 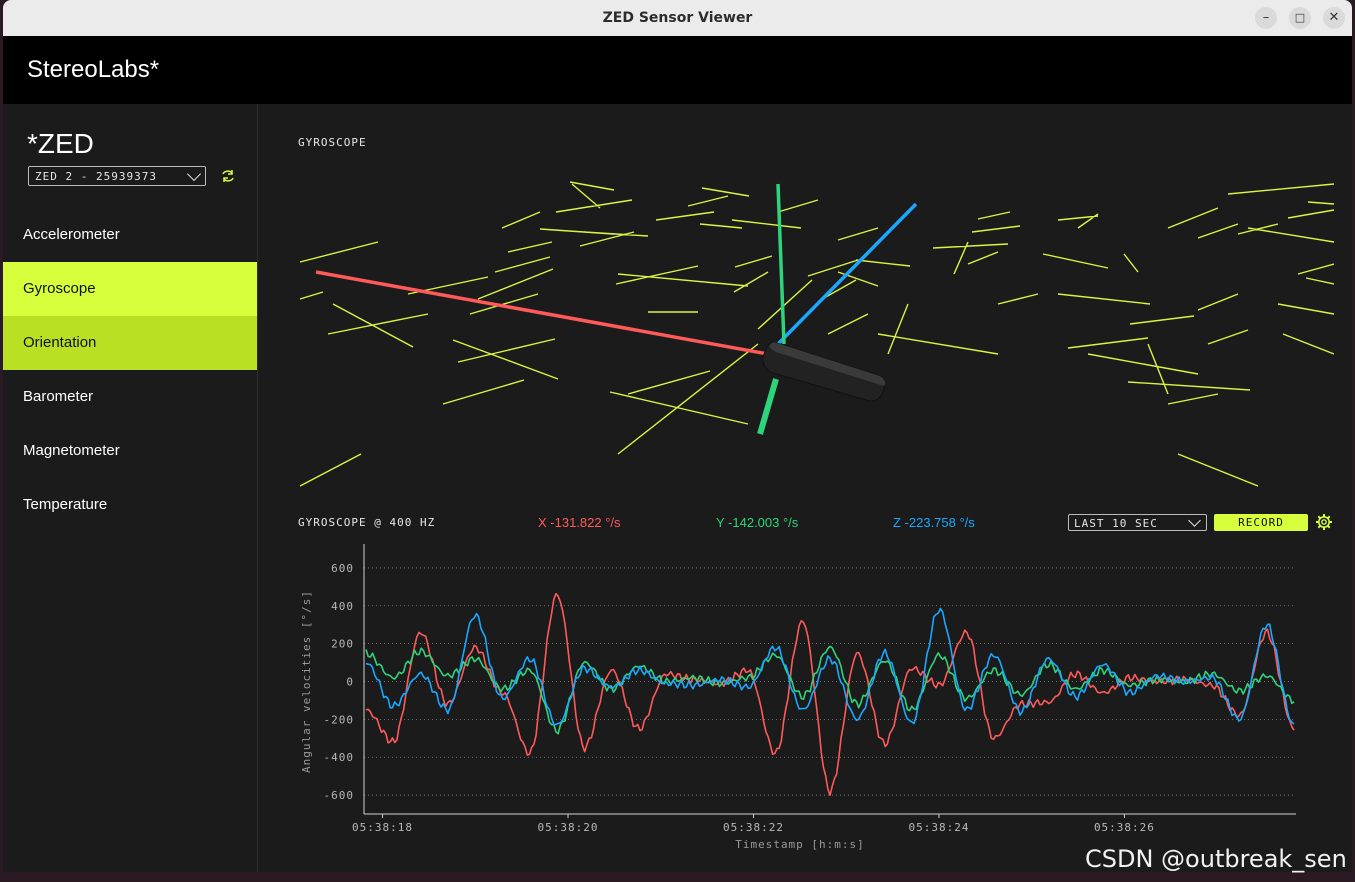 I want to click on x-readout: X -131.822 °/s, so click(x=579, y=522).